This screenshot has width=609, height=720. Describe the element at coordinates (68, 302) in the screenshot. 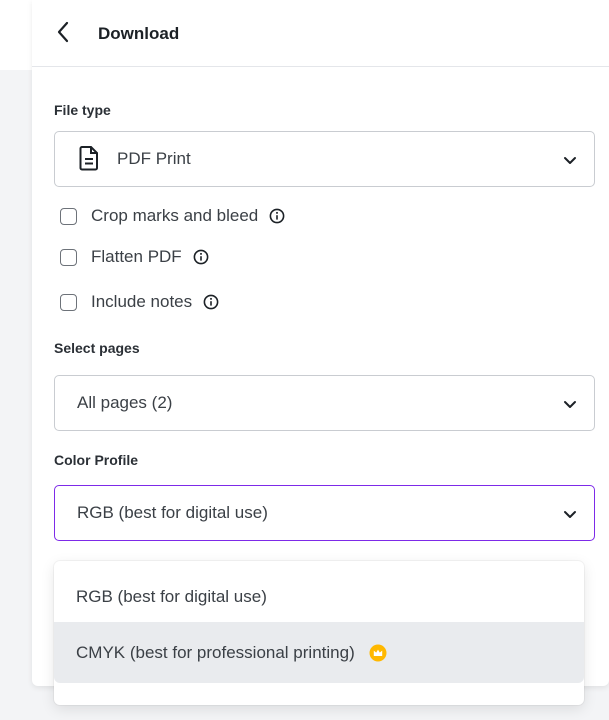

I see `include-notes-checkbox` at that location.